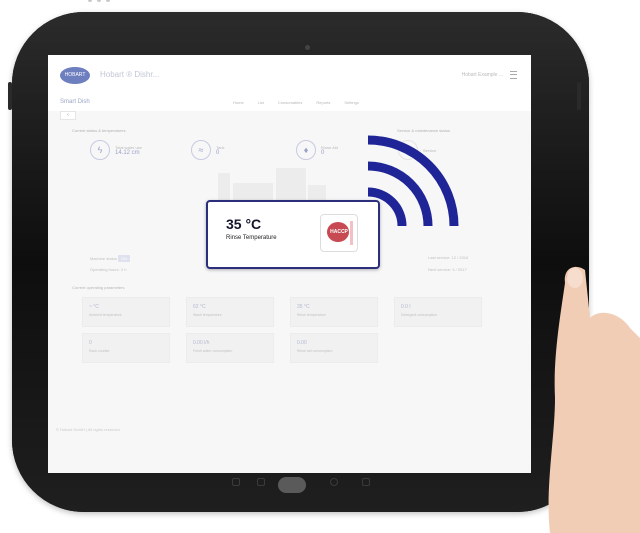  Describe the element at coordinates (366, 482) in the screenshot. I see `lock-icon` at that location.